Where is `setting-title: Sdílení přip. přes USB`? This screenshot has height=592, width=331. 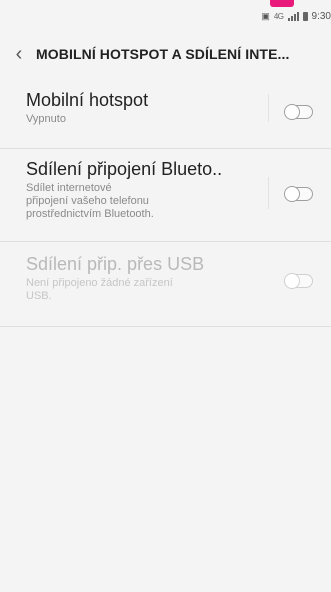 setting-title: Sdílení přip. přes USB is located at coordinates (115, 264).